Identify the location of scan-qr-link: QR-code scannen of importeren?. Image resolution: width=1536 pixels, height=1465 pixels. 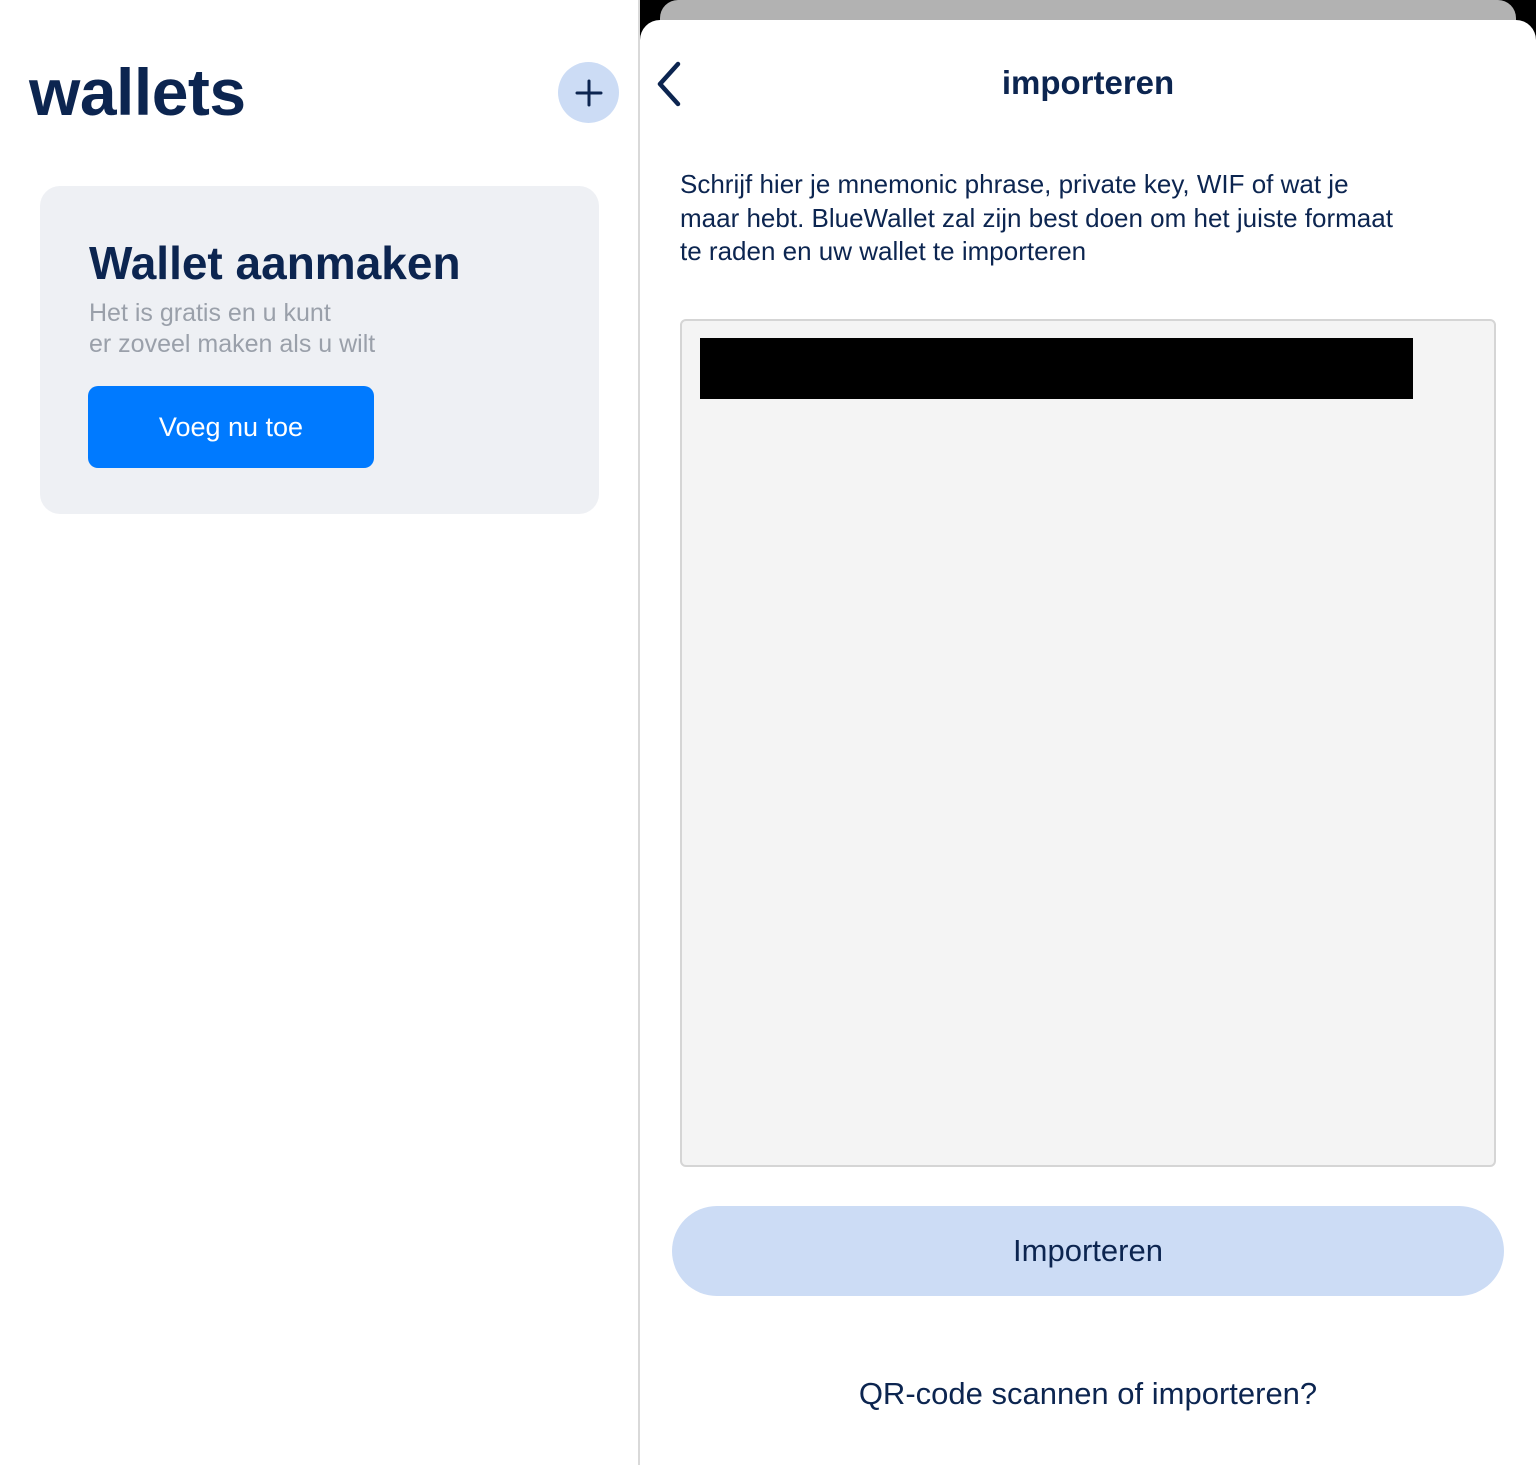
(1088, 1394).